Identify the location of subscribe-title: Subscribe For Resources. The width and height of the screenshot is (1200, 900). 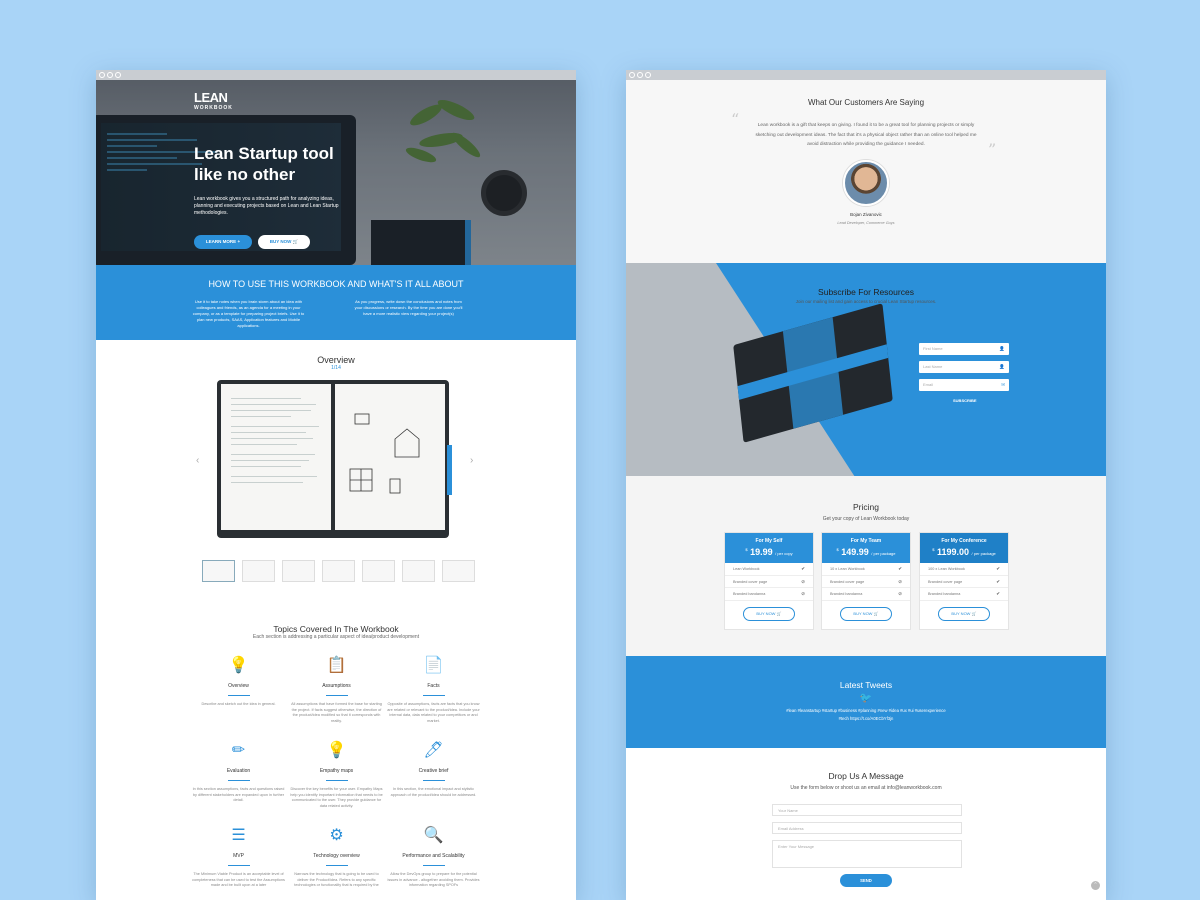
(866, 292).